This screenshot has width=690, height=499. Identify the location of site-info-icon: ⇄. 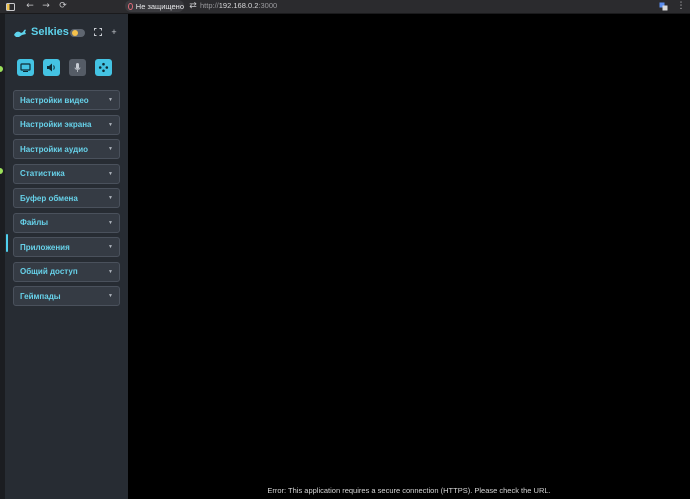
(193, 6).